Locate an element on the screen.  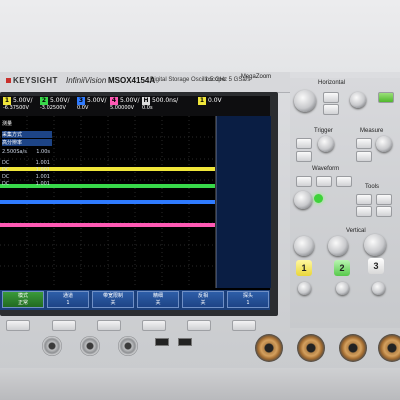
softkey-label: 通道 is located at coordinates (67, 296).